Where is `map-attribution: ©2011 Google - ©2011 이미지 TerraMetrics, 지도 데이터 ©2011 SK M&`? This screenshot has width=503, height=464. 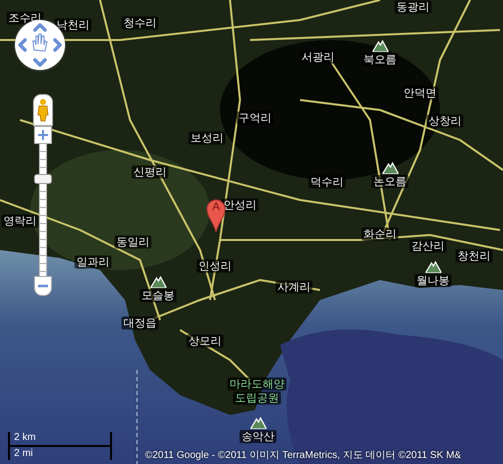 map-attribution: ©2011 Google - ©2011 이미지 TerraMetrics, 지도 데이터 ©2011 SK M& is located at coordinates (303, 455).